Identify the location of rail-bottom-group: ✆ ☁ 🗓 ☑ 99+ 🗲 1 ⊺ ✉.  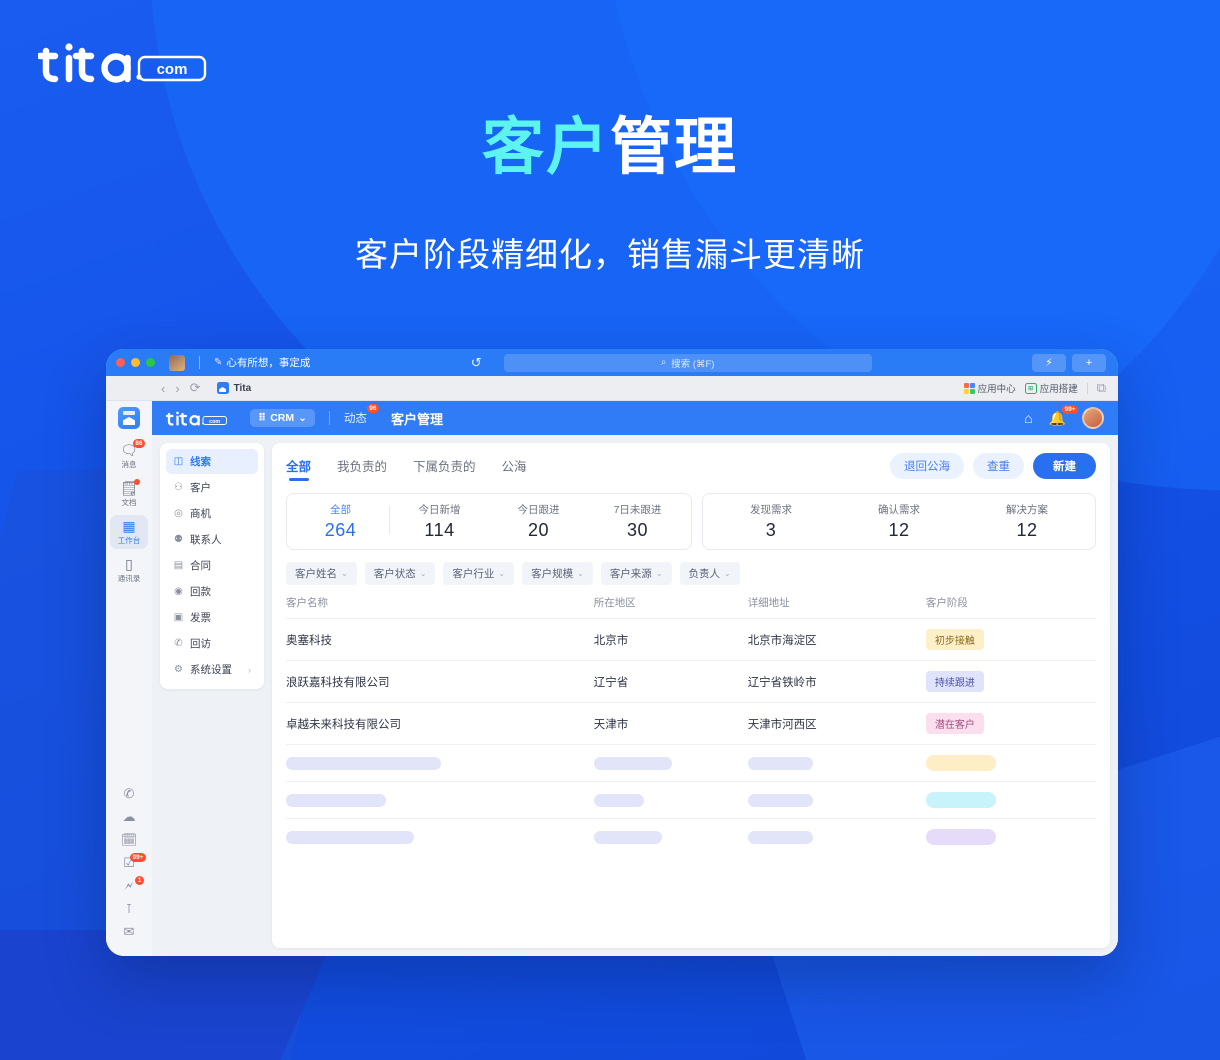
(129, 871).